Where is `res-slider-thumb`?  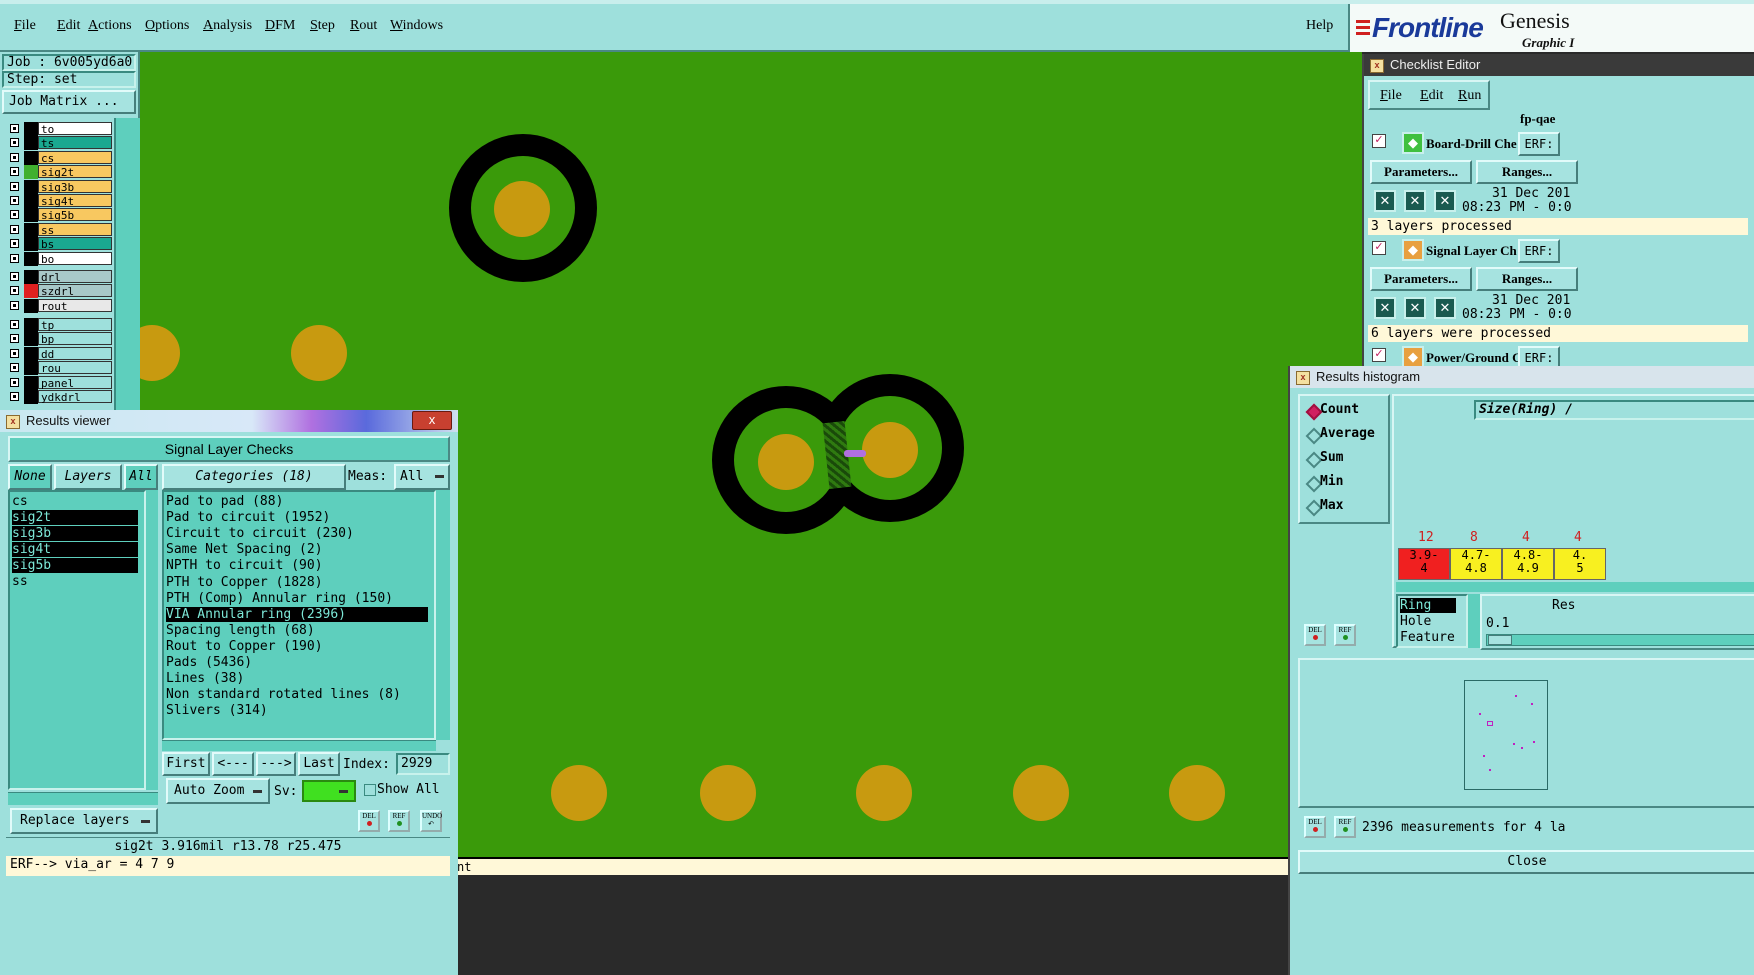 res-slider-thumb is located at coordinates (1500, 640).